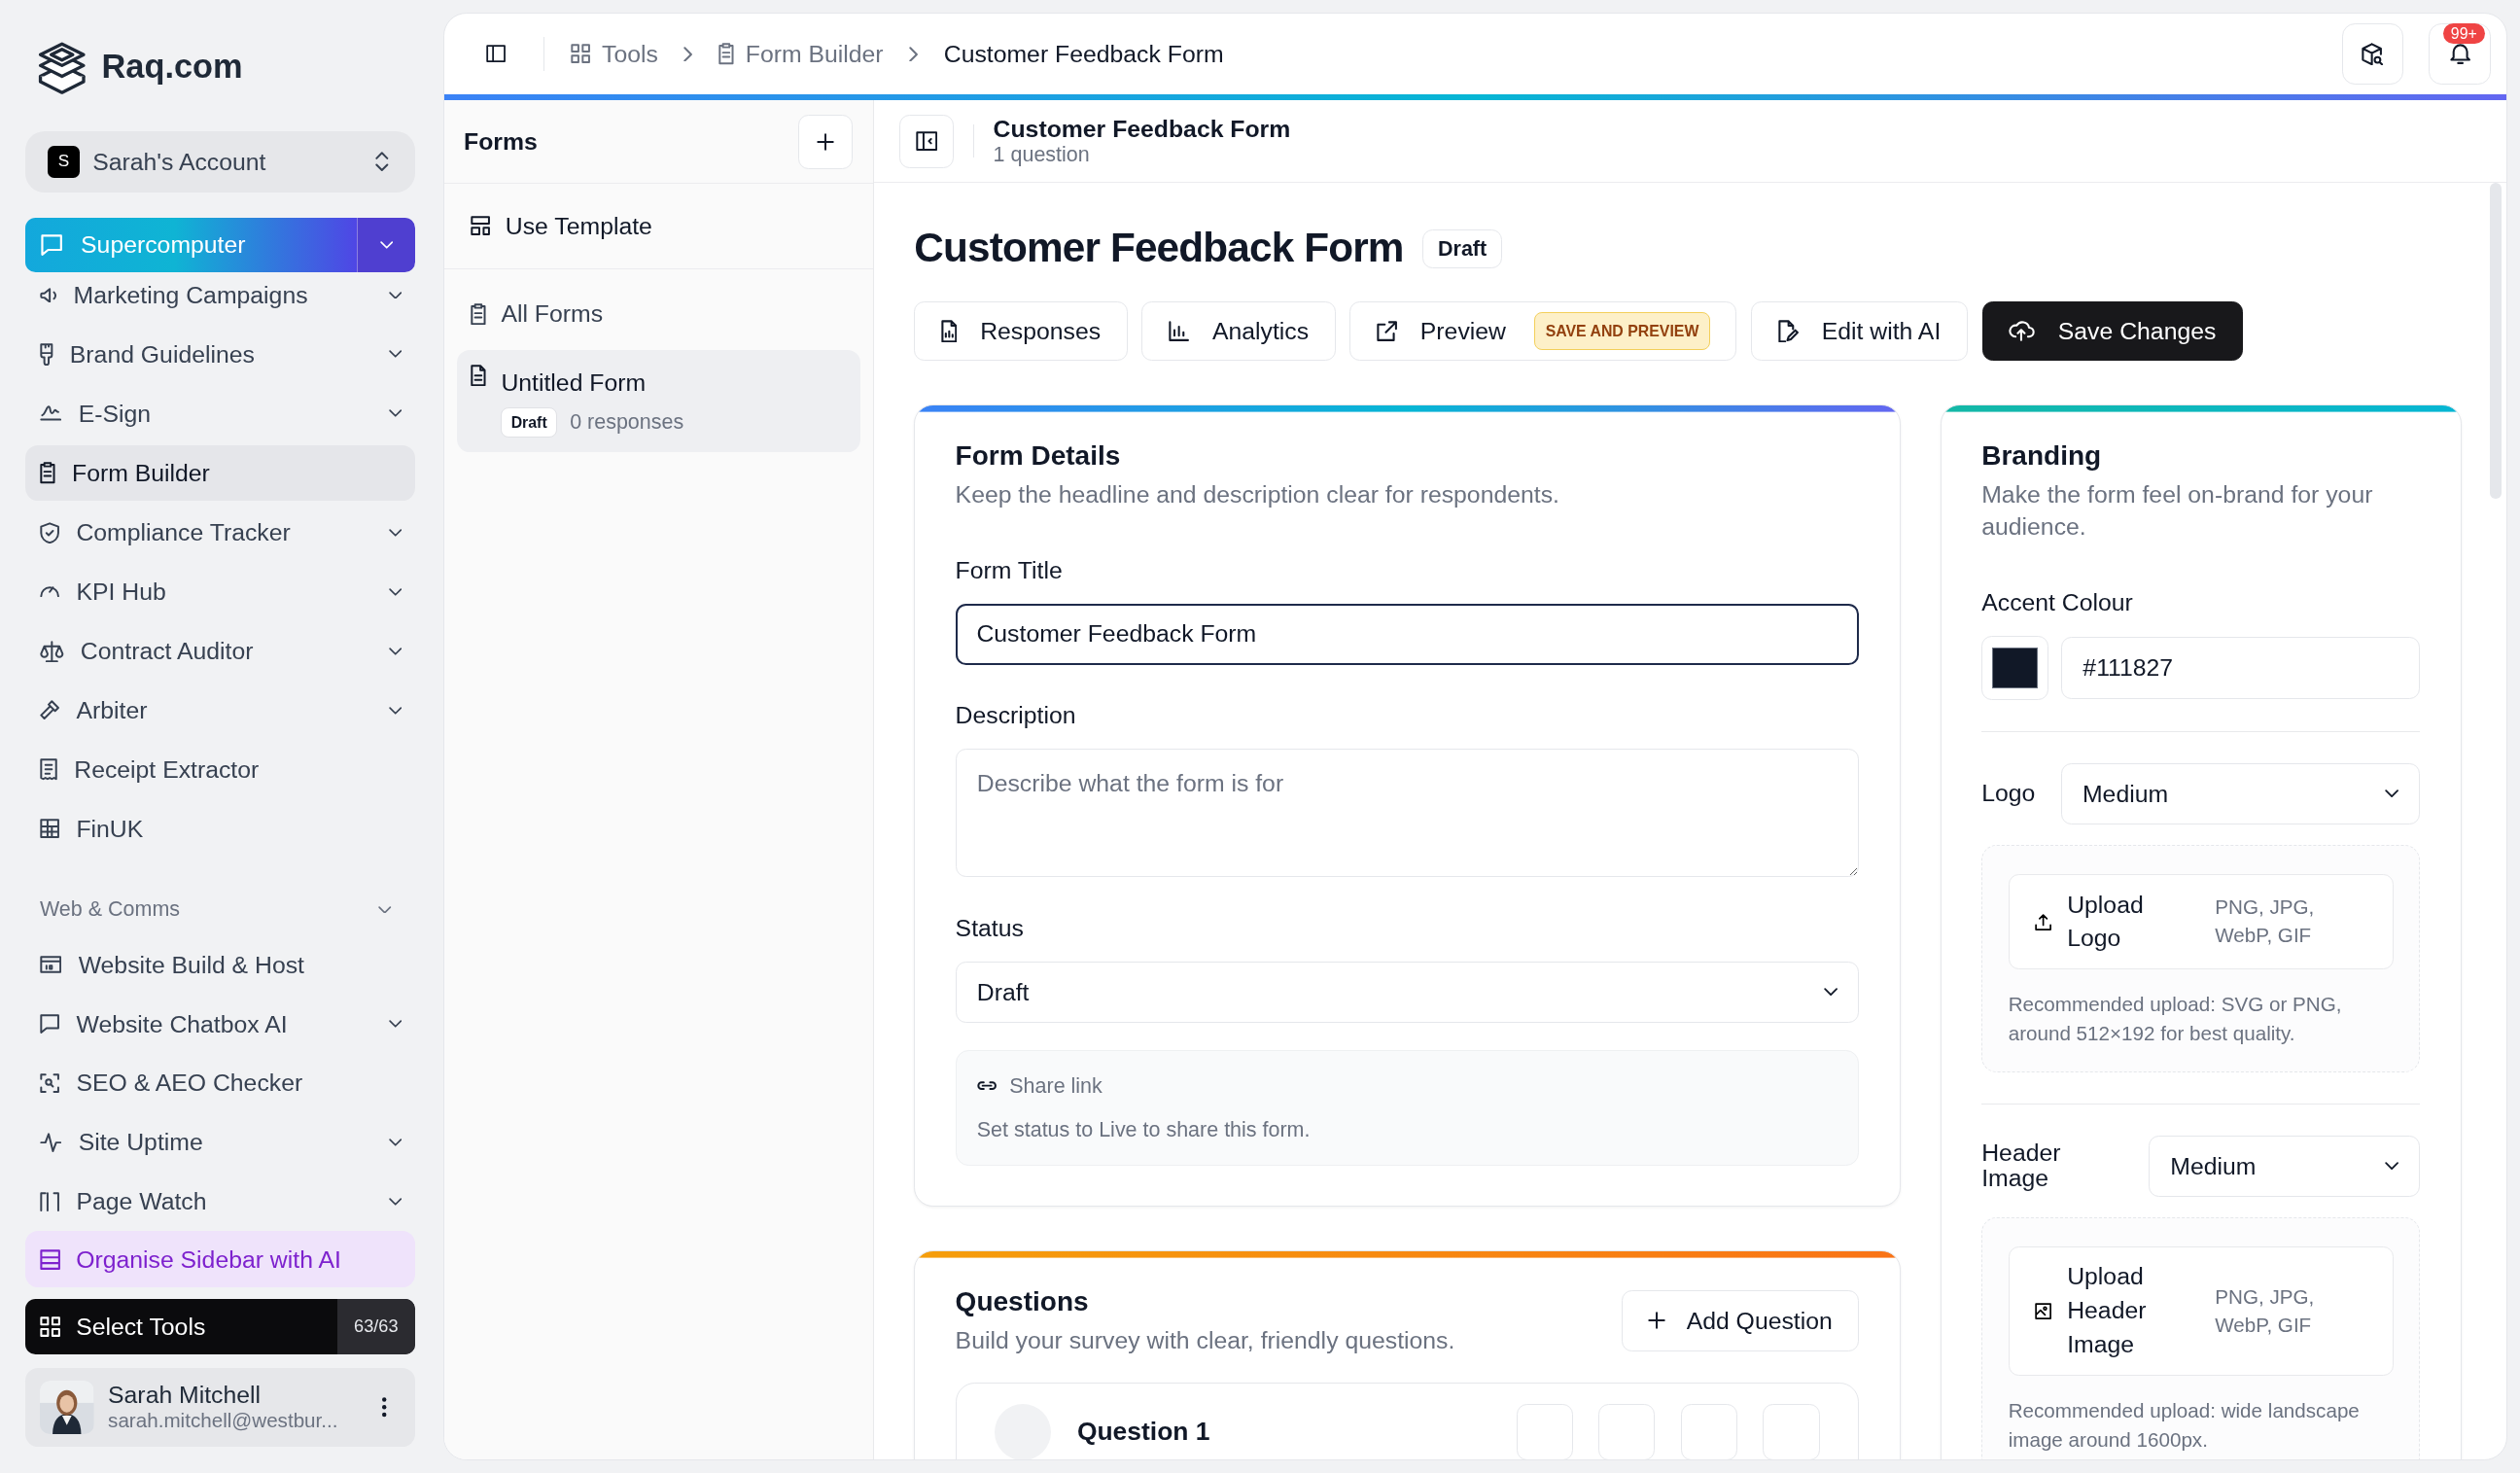 This screenshot has height=1473, width=2520. I want to click on breadcrumb-link: Customer Feedback Form, so click(1083, 54).